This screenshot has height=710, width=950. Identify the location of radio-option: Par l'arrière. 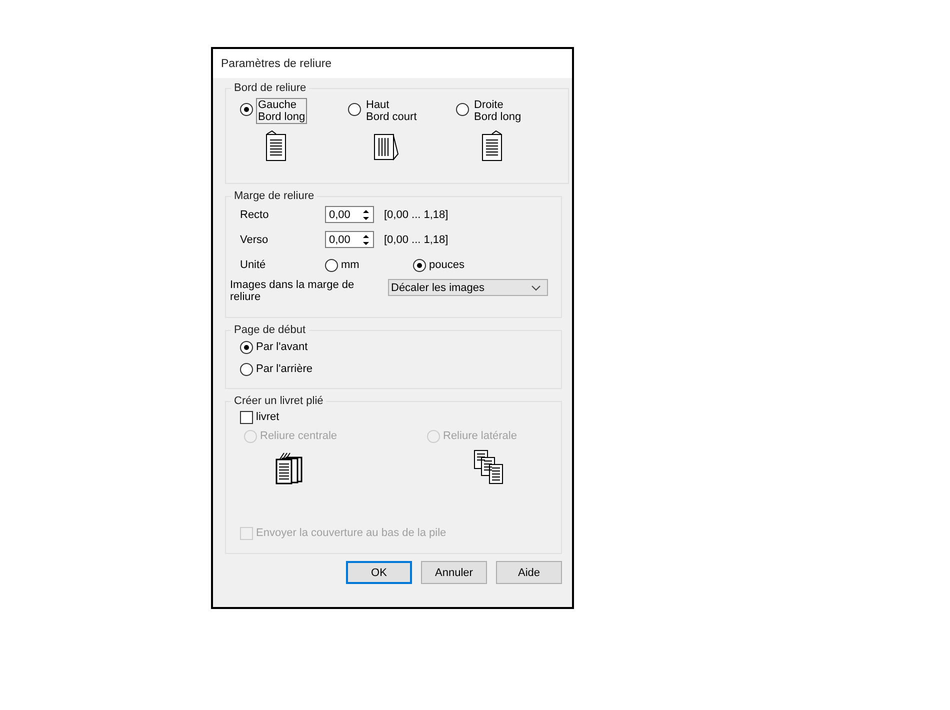
(393, 369).